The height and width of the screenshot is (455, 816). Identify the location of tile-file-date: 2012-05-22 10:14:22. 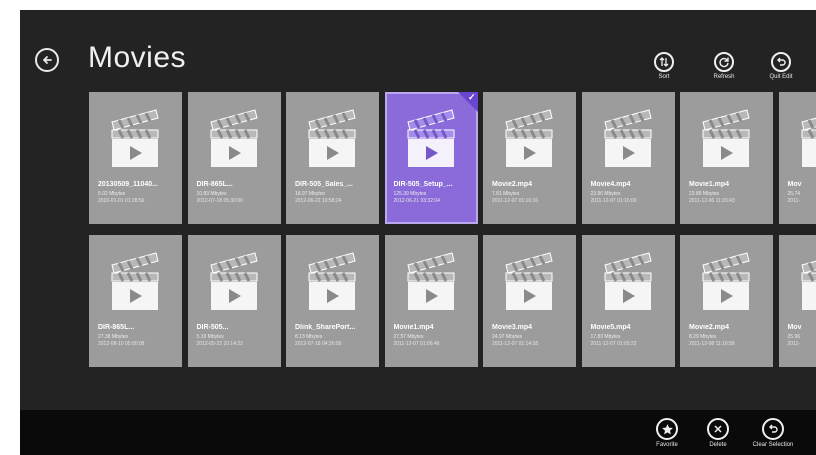
(219, 344).